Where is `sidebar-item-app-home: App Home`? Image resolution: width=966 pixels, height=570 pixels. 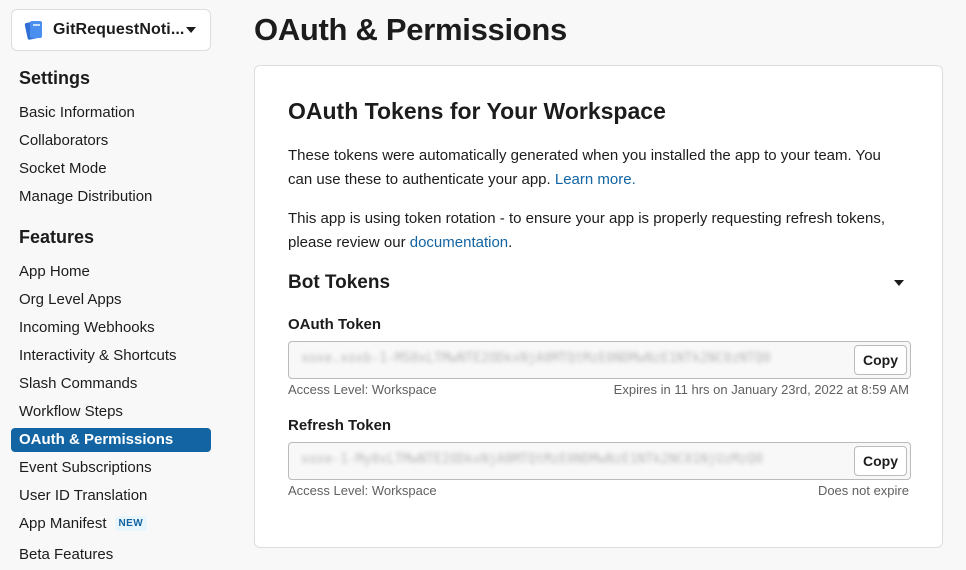 sidebar-item-app-home: App Home is located at coordinates (111, 272).